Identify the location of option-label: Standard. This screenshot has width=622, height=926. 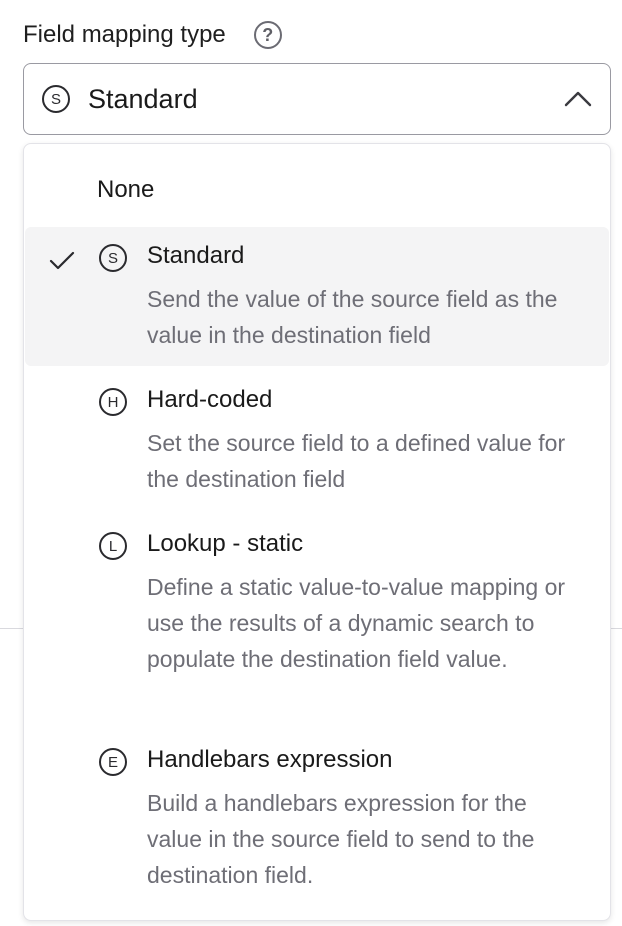
(196, 255).